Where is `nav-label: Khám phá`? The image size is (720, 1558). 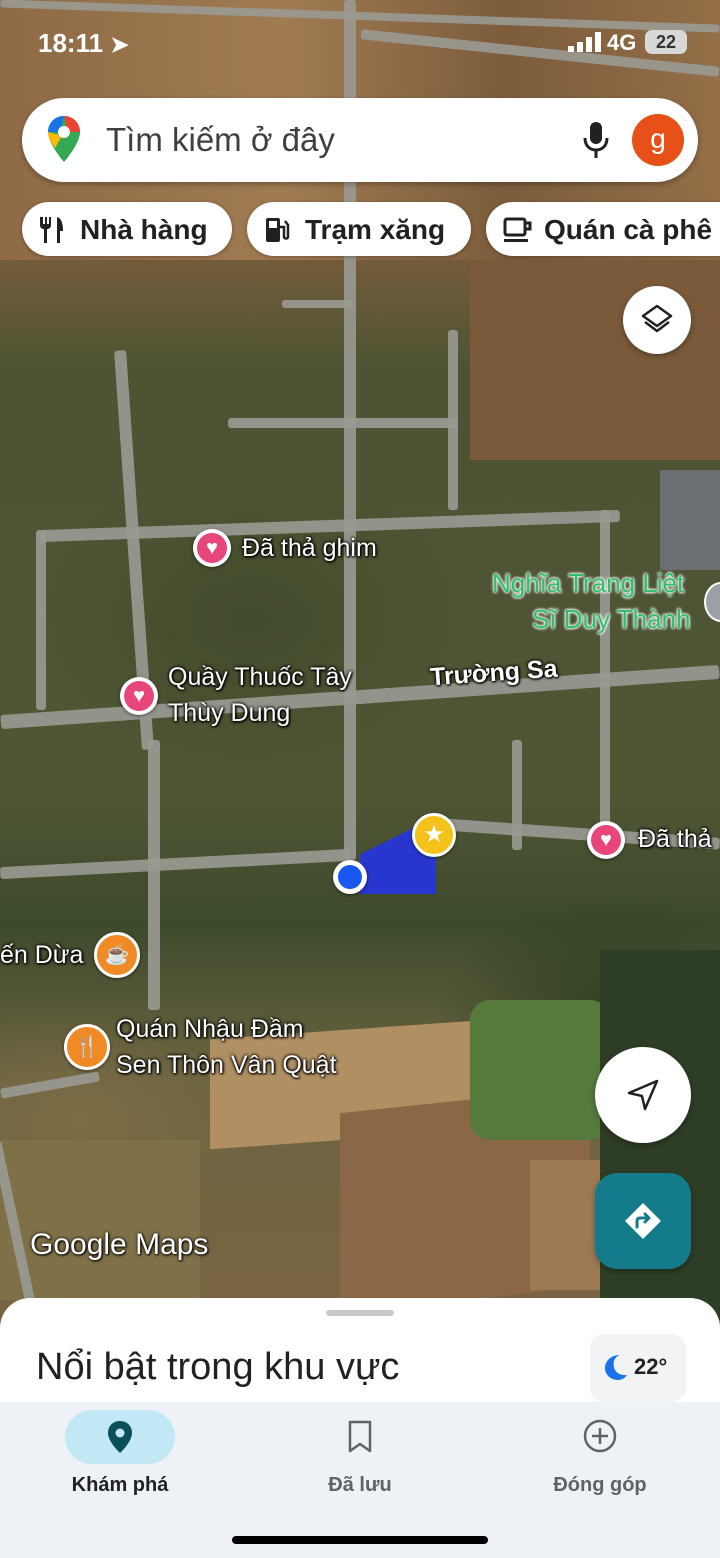 nav-label: Khám phá is located at coordinates (120, 1485).